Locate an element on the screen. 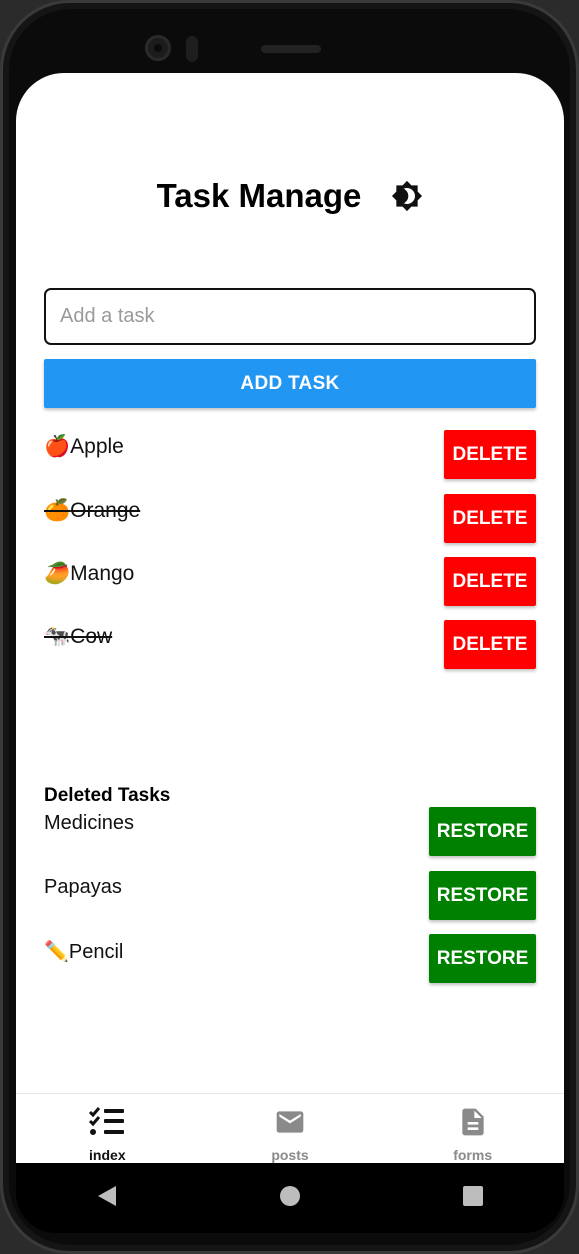 The height and width of the screenshot is (1254, 579). home-icon is located at coordinates (290, 1198).